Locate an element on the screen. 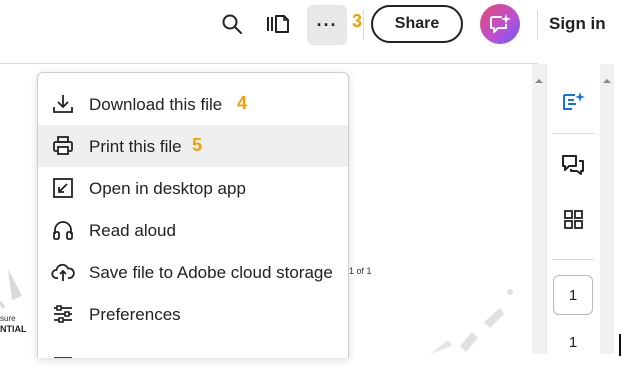 Image resolution: width=626 pixels, height=377 pixels. menu-item-save-cloud: Save file to Adobe cloud storage is located at coordinates (193, 272).